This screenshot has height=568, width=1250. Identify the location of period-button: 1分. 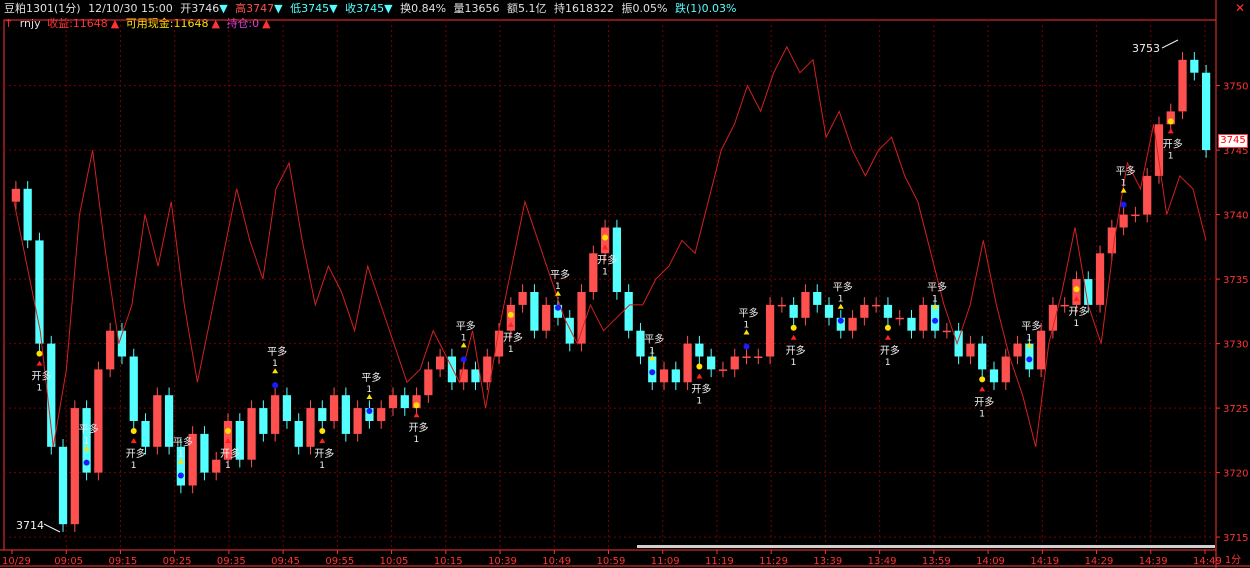
(1233, 560).